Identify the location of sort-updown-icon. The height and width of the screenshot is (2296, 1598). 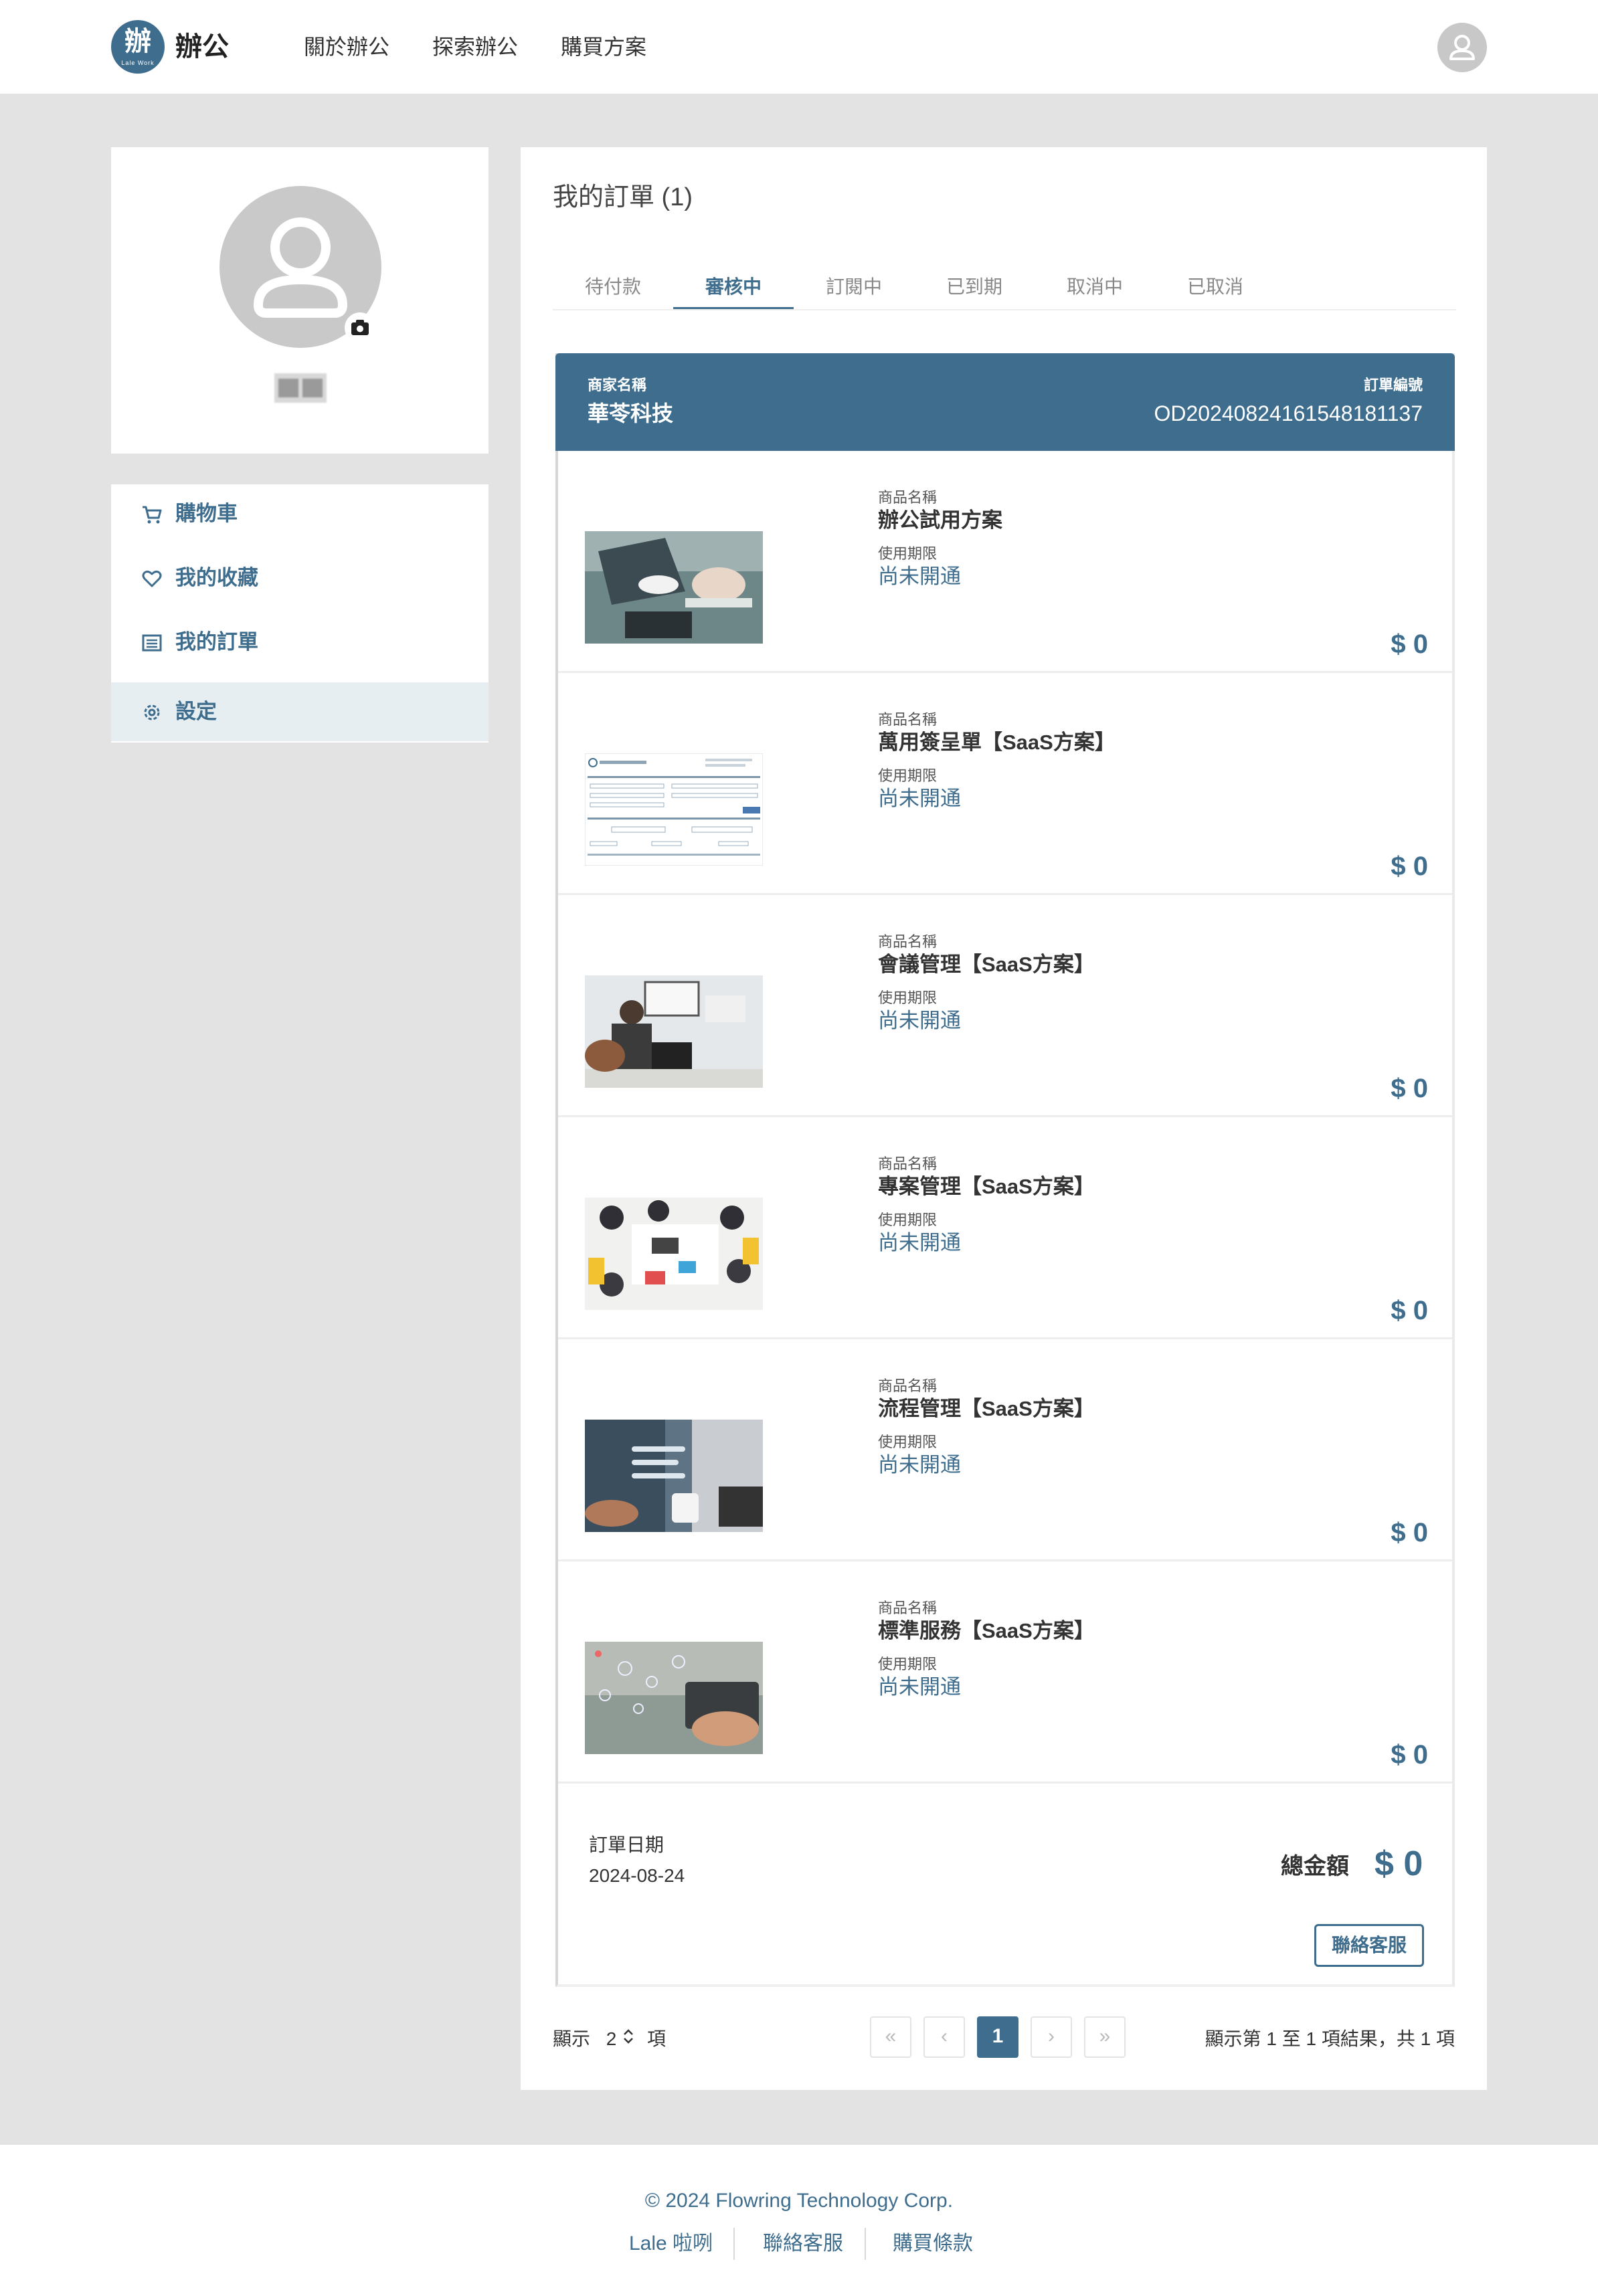
(631, 2038).